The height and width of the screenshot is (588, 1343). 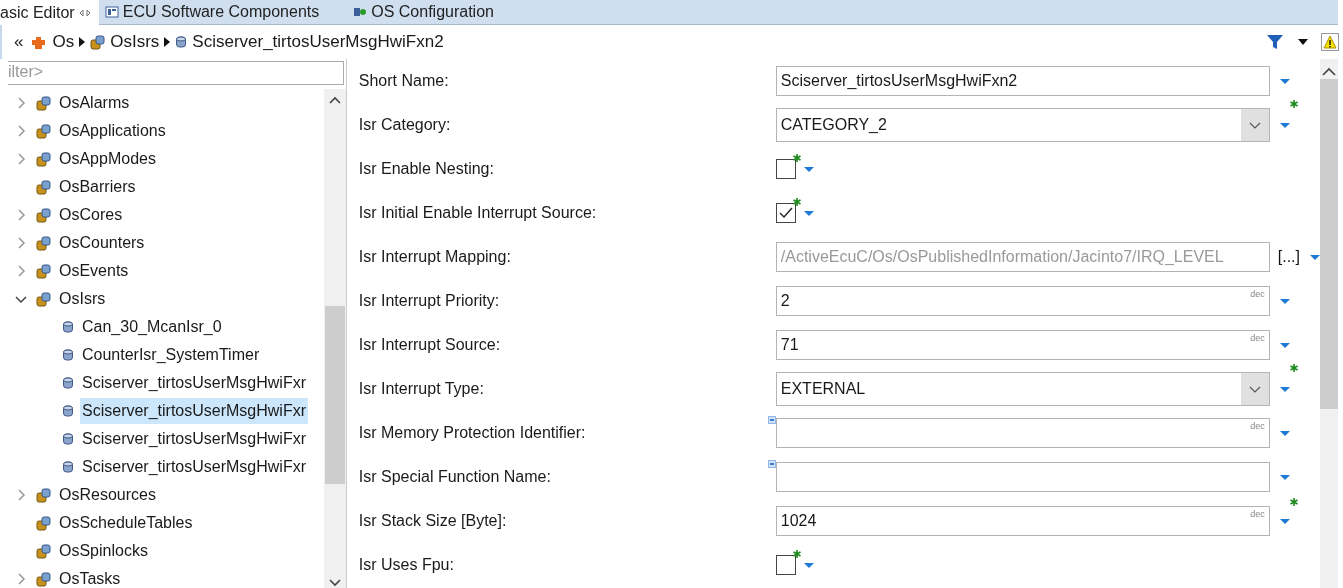 What do you see at coordinates (223, 12) in the screenshot?
I see `tab: ECU Software Components` at bounding box center [223, 12].